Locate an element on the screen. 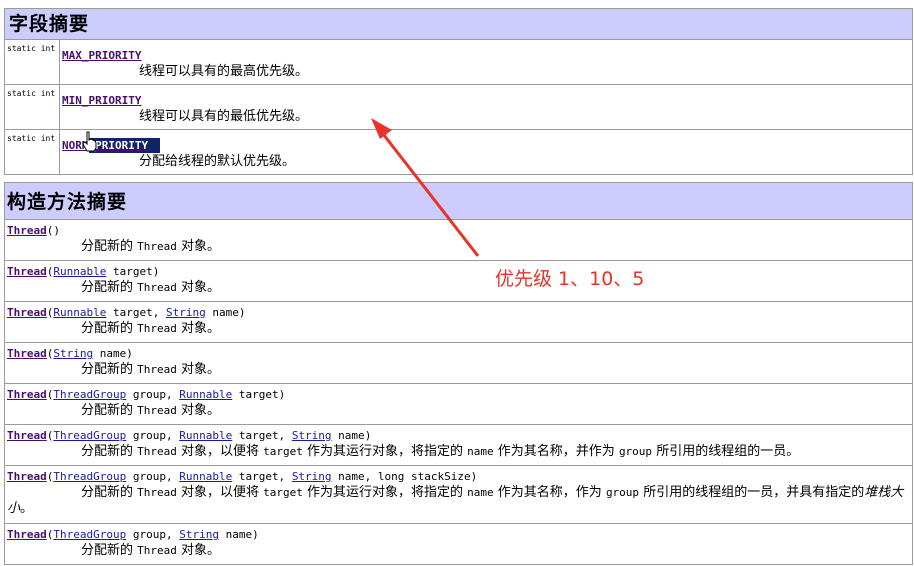 The width and height of the screenshot is (914, 566). annotation-text: 优先级 1、10、5 is located at coordinates (570, 279).